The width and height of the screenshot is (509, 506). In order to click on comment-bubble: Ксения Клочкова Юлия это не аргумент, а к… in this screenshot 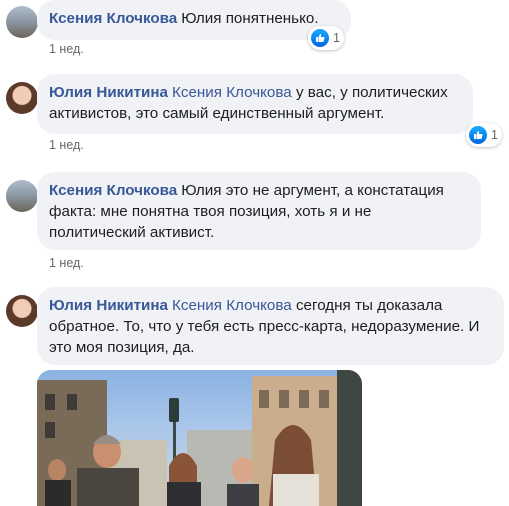, I will do `click(259, 211)`.